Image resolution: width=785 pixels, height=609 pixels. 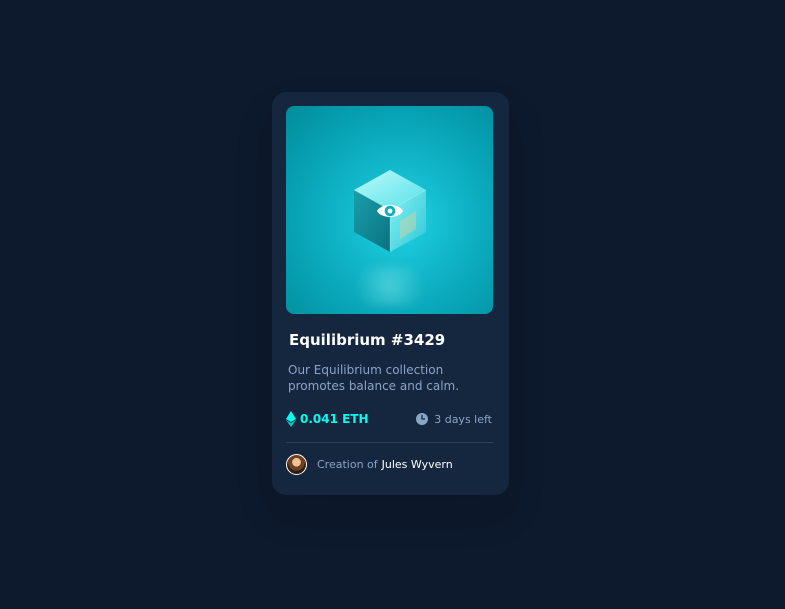 I want to click on eye-icon, so click(x=390, y=211).